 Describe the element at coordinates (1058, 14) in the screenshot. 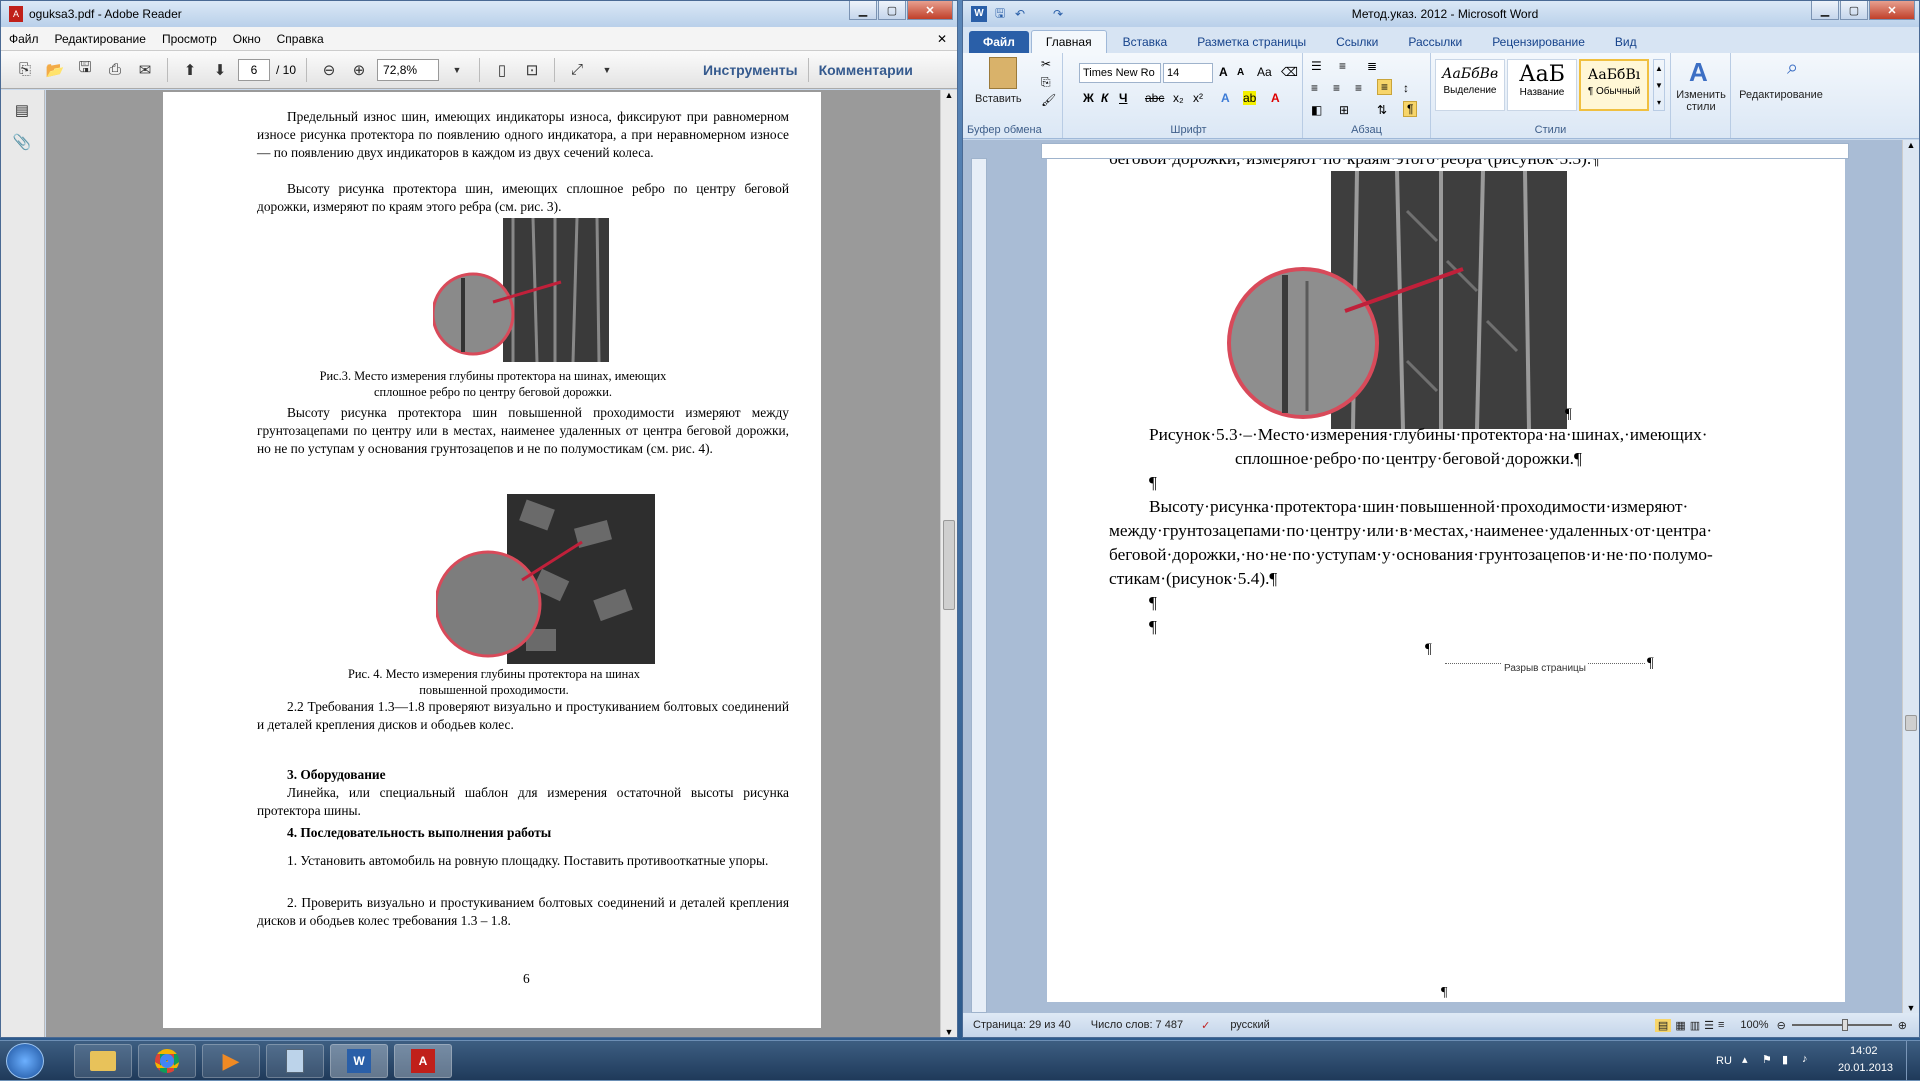

I see `quick-redo-icon: ↷` at that location.